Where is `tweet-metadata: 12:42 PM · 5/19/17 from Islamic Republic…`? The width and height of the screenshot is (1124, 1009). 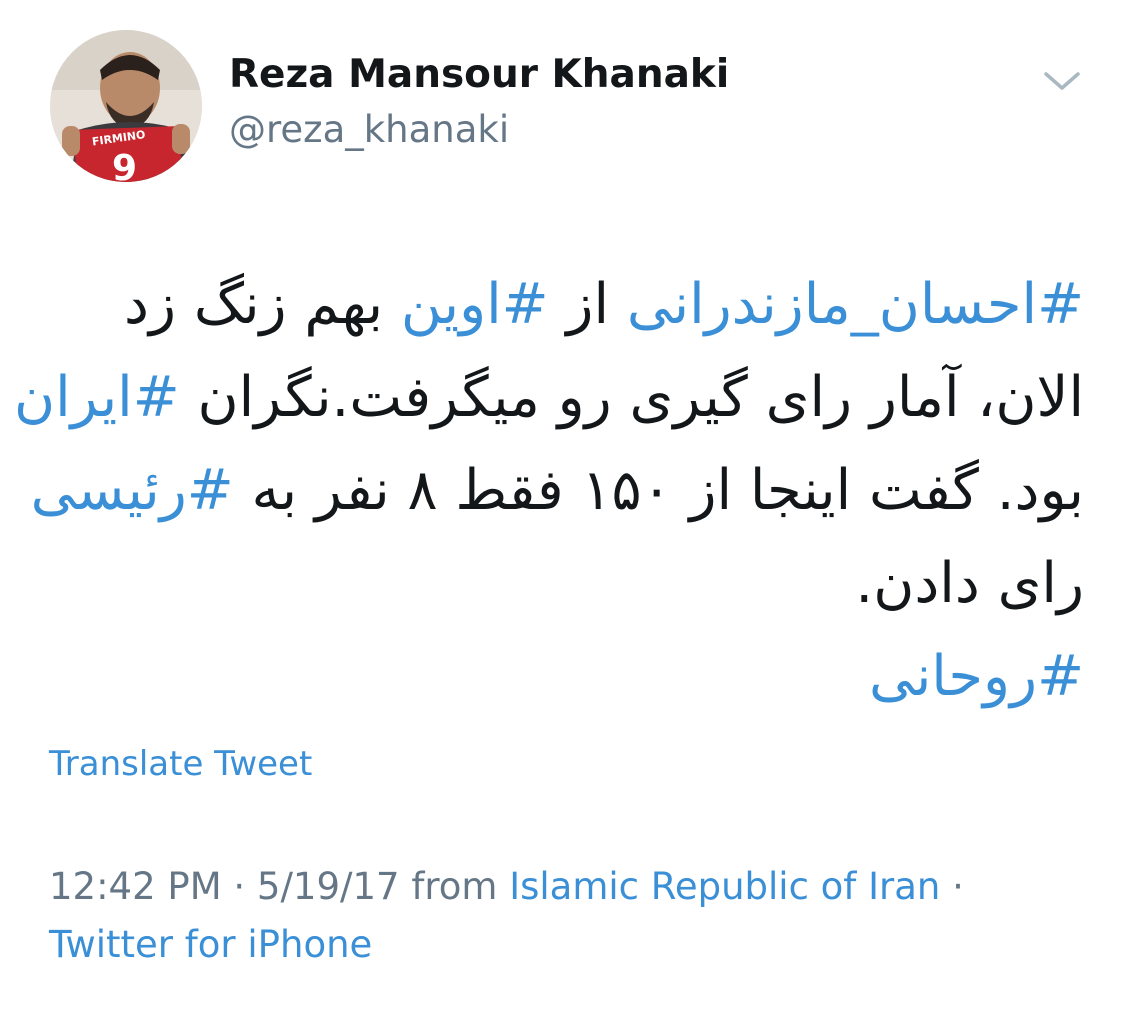 tweet-metadata: 12:42 PM · 5/19/17 from Islamic Republic… is located at coordinates (564, 916).